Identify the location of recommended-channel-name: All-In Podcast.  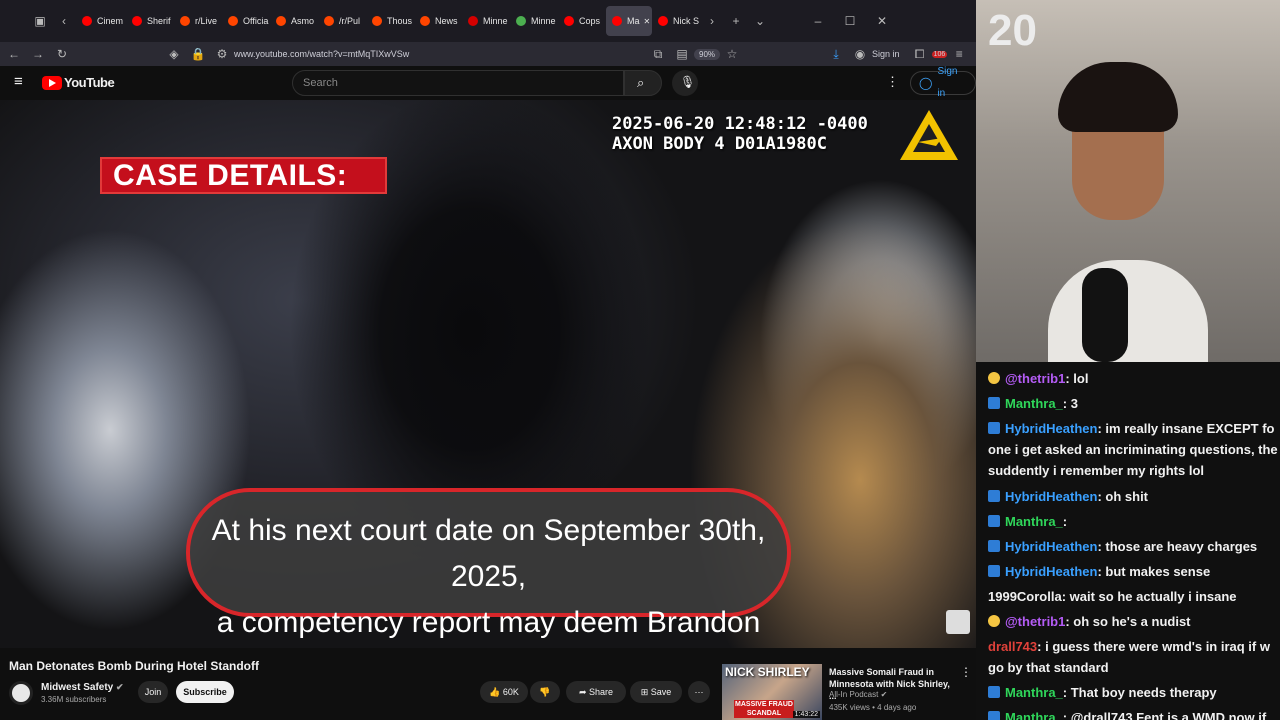
(853, 694).